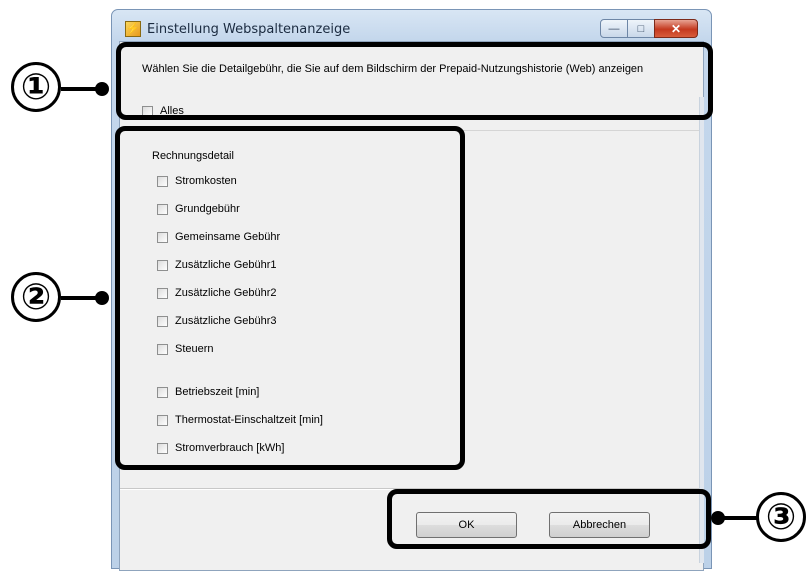  Describe the element at coordinates (411, 24) in the screenshot. I see `title-bar: ⚡ Einstellung Webspaltenanzeige — □ ✕` at that location.